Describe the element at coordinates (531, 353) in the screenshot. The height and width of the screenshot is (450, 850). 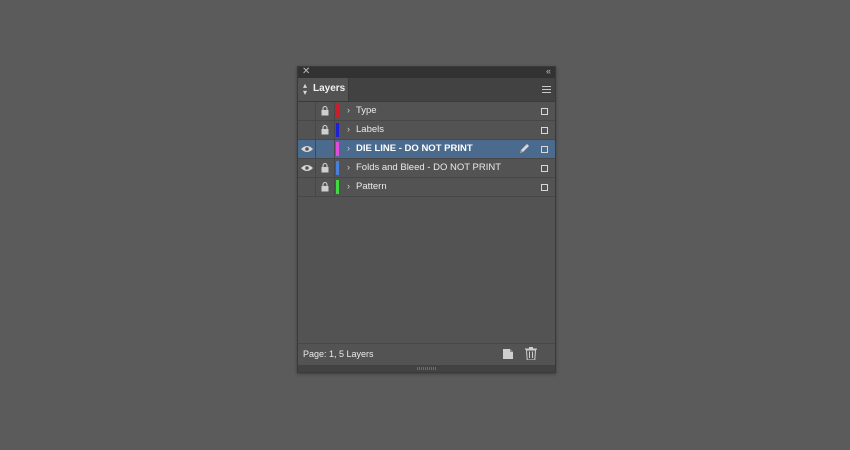
I see `trash-icon` at that location.